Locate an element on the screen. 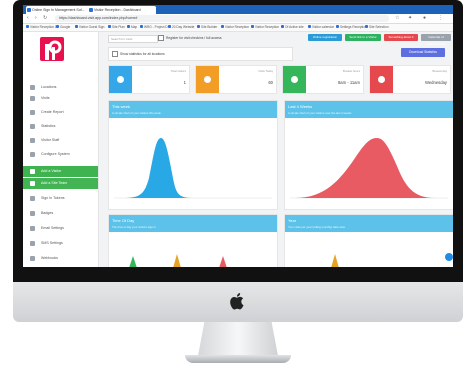 The width and height of the screenshot is (474, 374). add-user-icon is located at coordinates (32, 171).